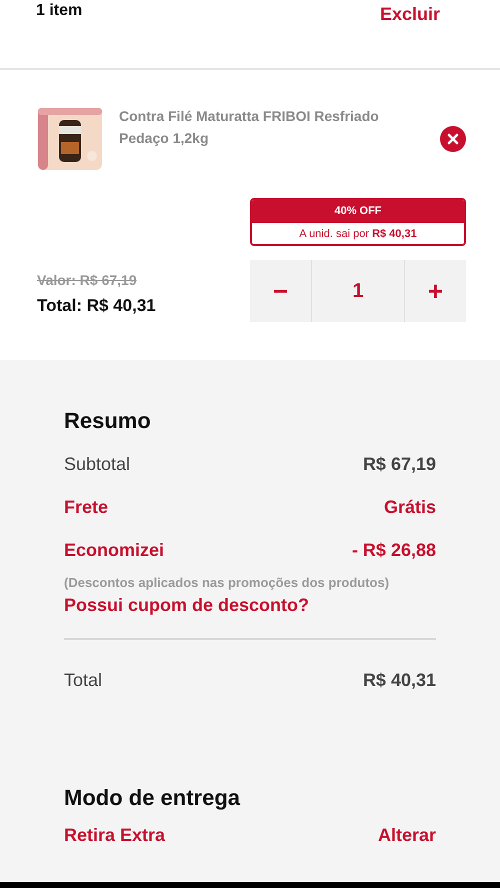  What do you see at coordinates (453, 139) in the screenshot?
I see `remove-icon` at bounding box center [453, 139].